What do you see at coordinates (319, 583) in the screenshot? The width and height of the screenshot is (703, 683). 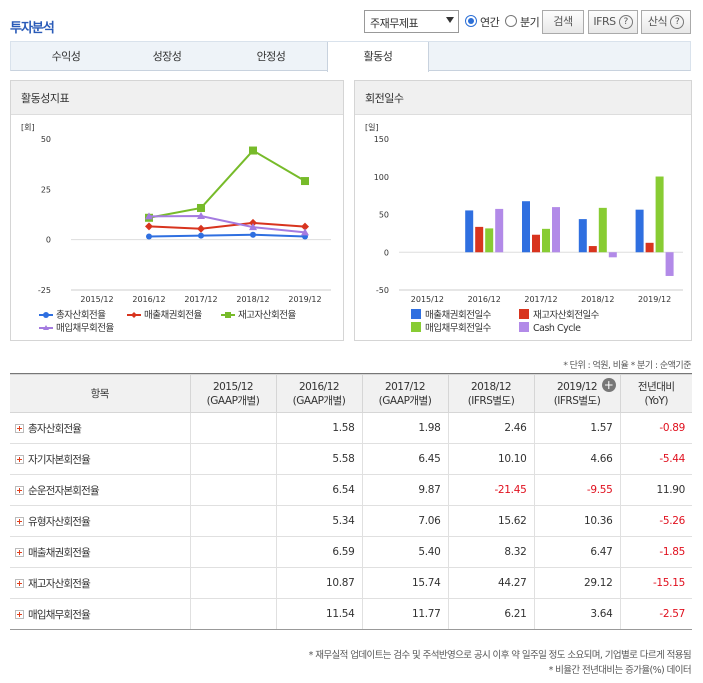 I see `table-cell: 10.87` at bounding box center [319, 583].